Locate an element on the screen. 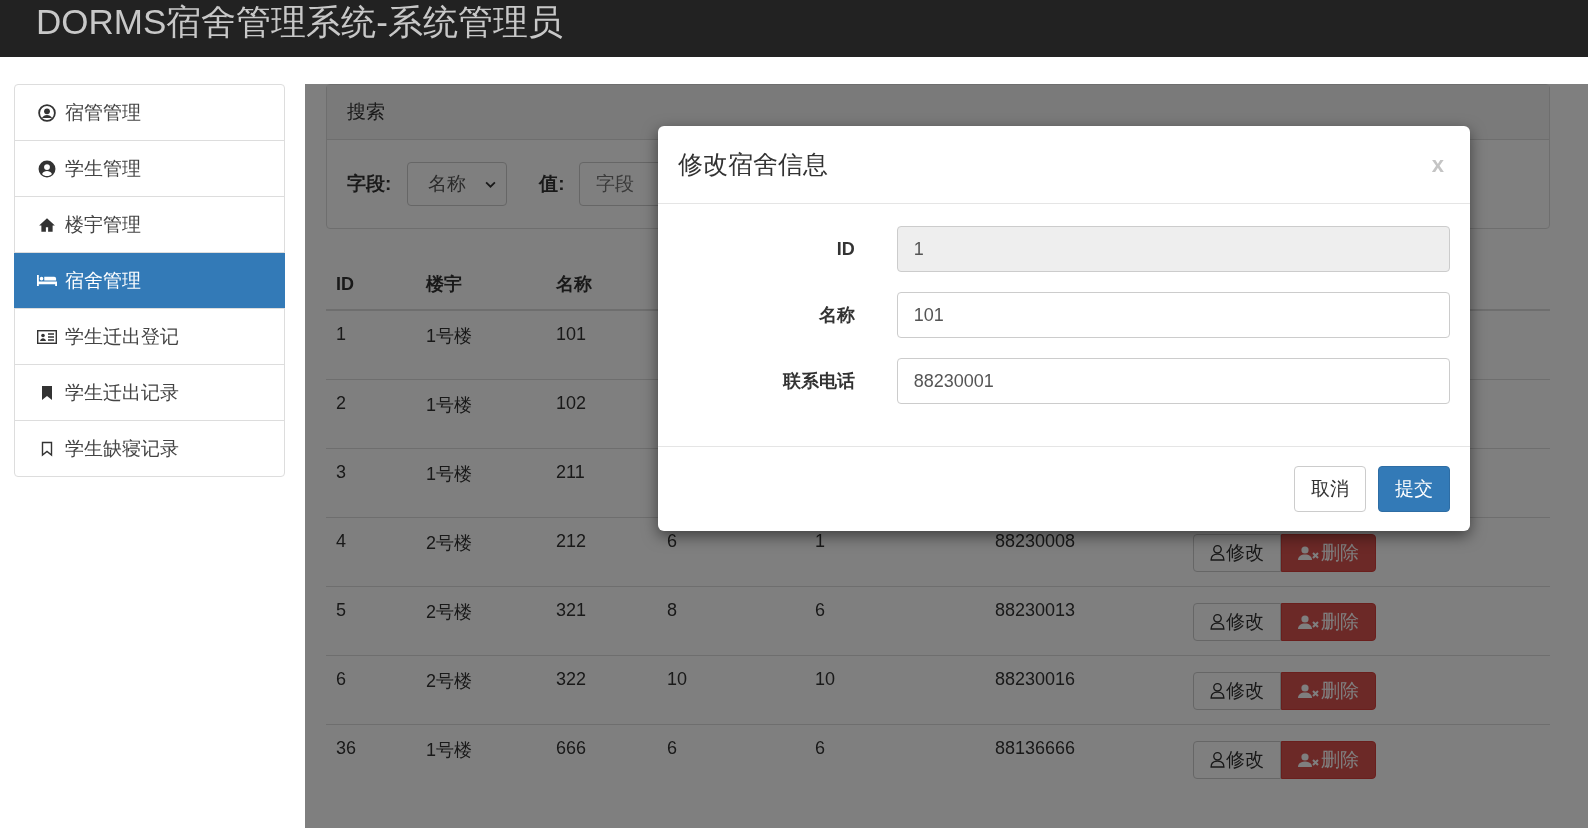  field-label: 联系电话 is located at coordinates (818, 381).